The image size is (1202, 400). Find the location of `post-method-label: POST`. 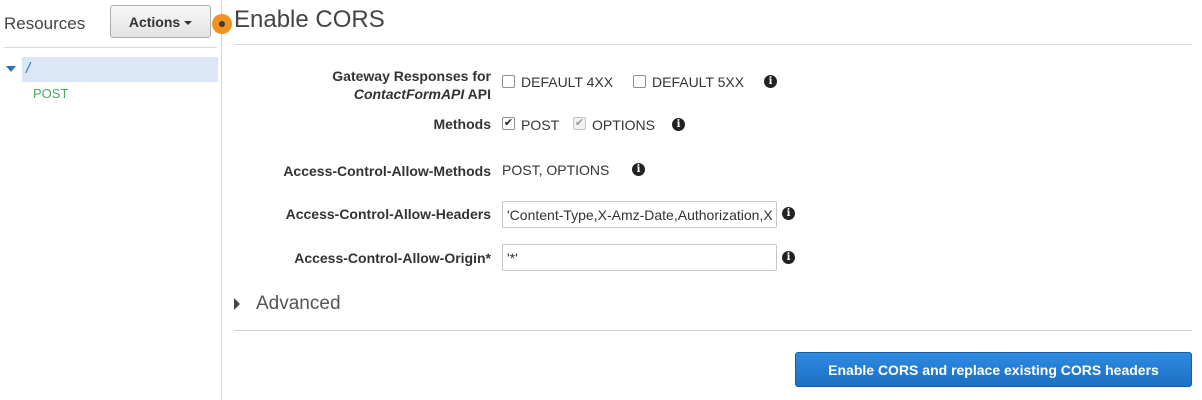

post-method-label: POST is located at coordinates (540, 125).